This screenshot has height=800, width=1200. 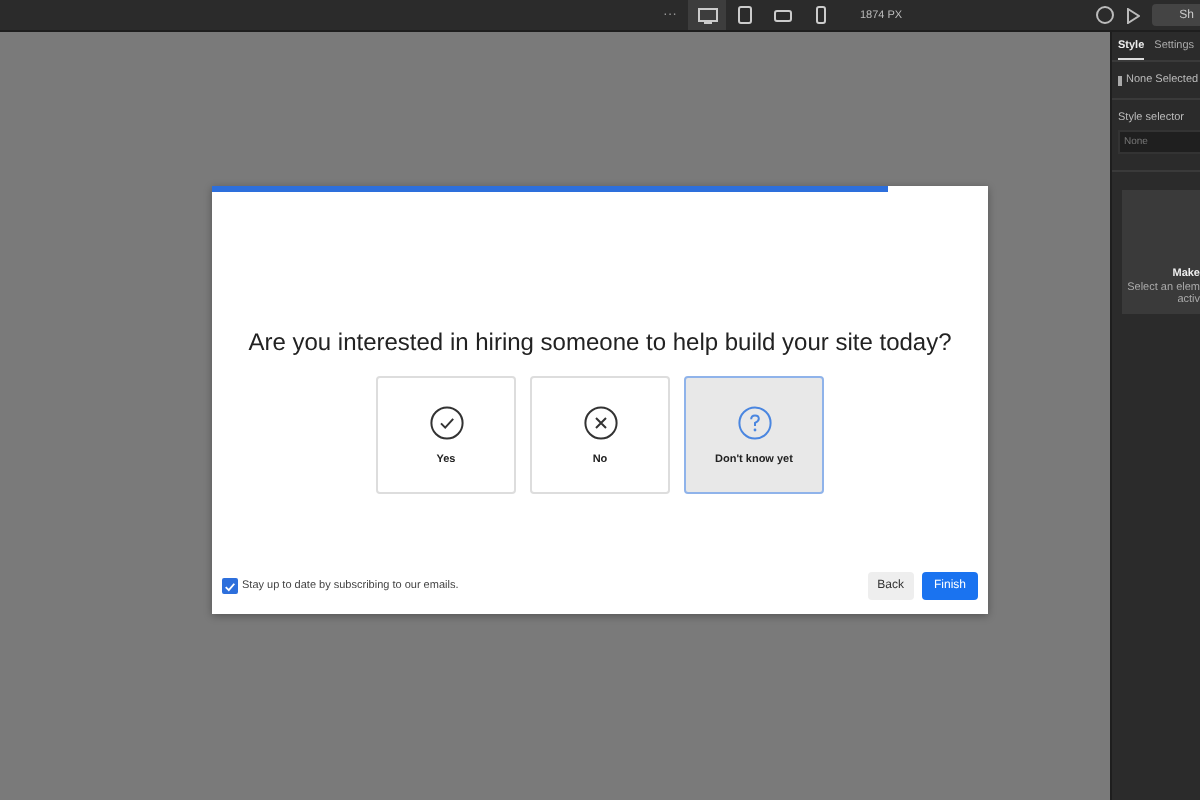 I want to click on question-text: Are you interested in hiring someone to help build your site today?, so click(x=600, y=342).